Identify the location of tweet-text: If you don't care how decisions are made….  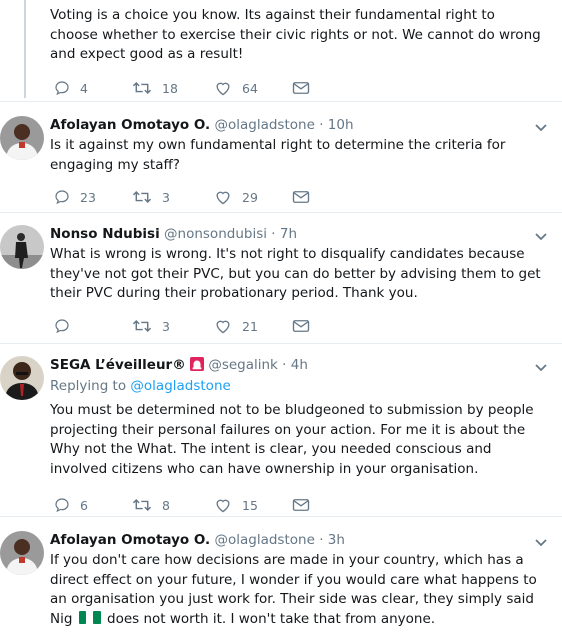
(300, 590).